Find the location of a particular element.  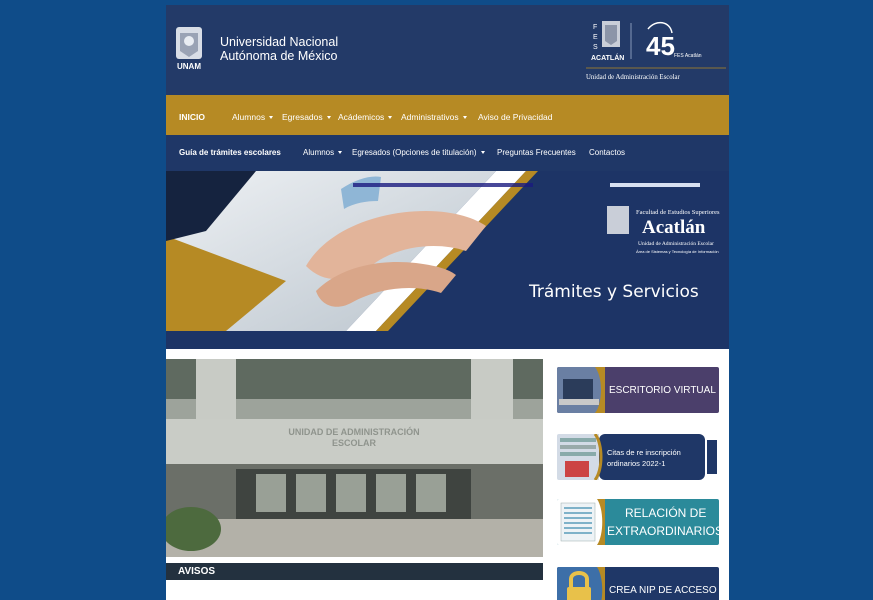

padlock-icon is located at coordinates (581, 583).